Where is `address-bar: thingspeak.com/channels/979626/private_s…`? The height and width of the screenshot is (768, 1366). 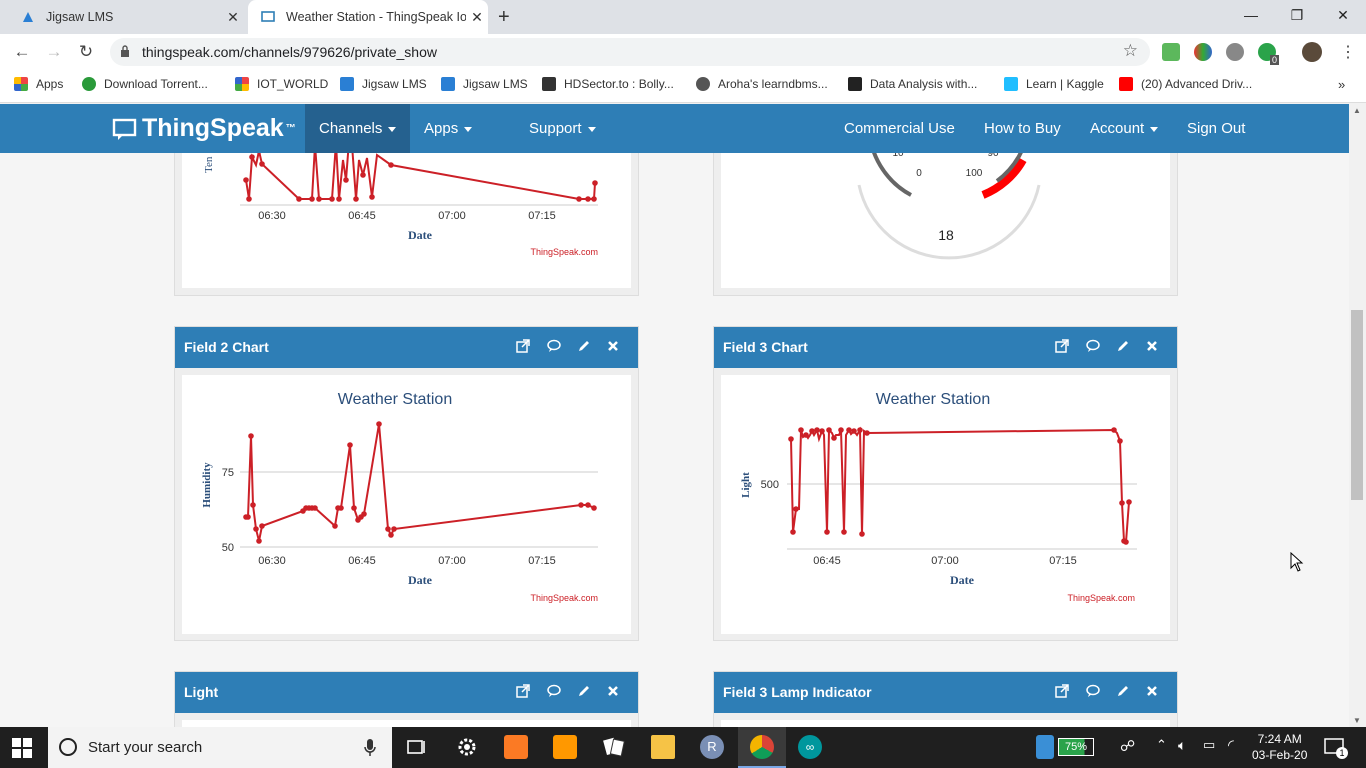
address-bar: thingspeak.com/channels/979626/private_s… is located at coordinates (630, 52).